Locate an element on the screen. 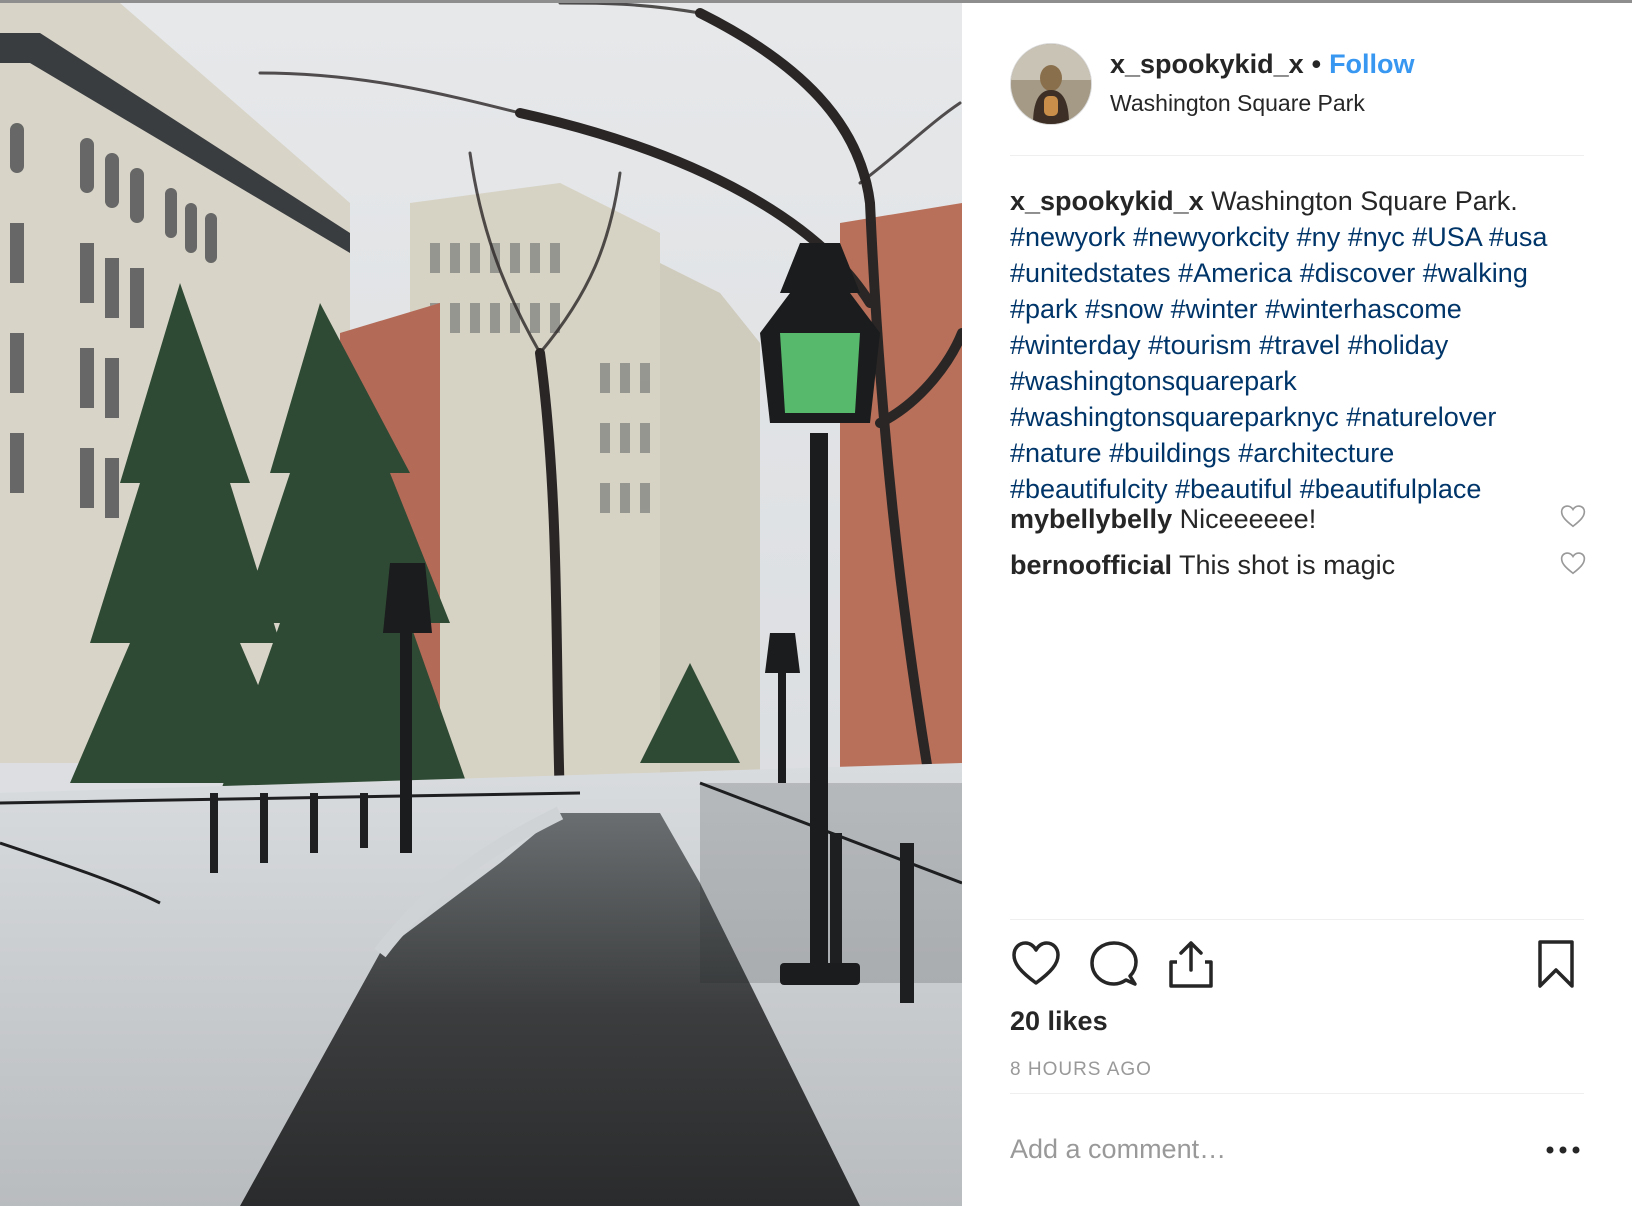 Image resolution: width=1632 pixels, height=1206 pixels. comment-row: bernoofficial This shot is magic is located at coordinates (1280, 565).